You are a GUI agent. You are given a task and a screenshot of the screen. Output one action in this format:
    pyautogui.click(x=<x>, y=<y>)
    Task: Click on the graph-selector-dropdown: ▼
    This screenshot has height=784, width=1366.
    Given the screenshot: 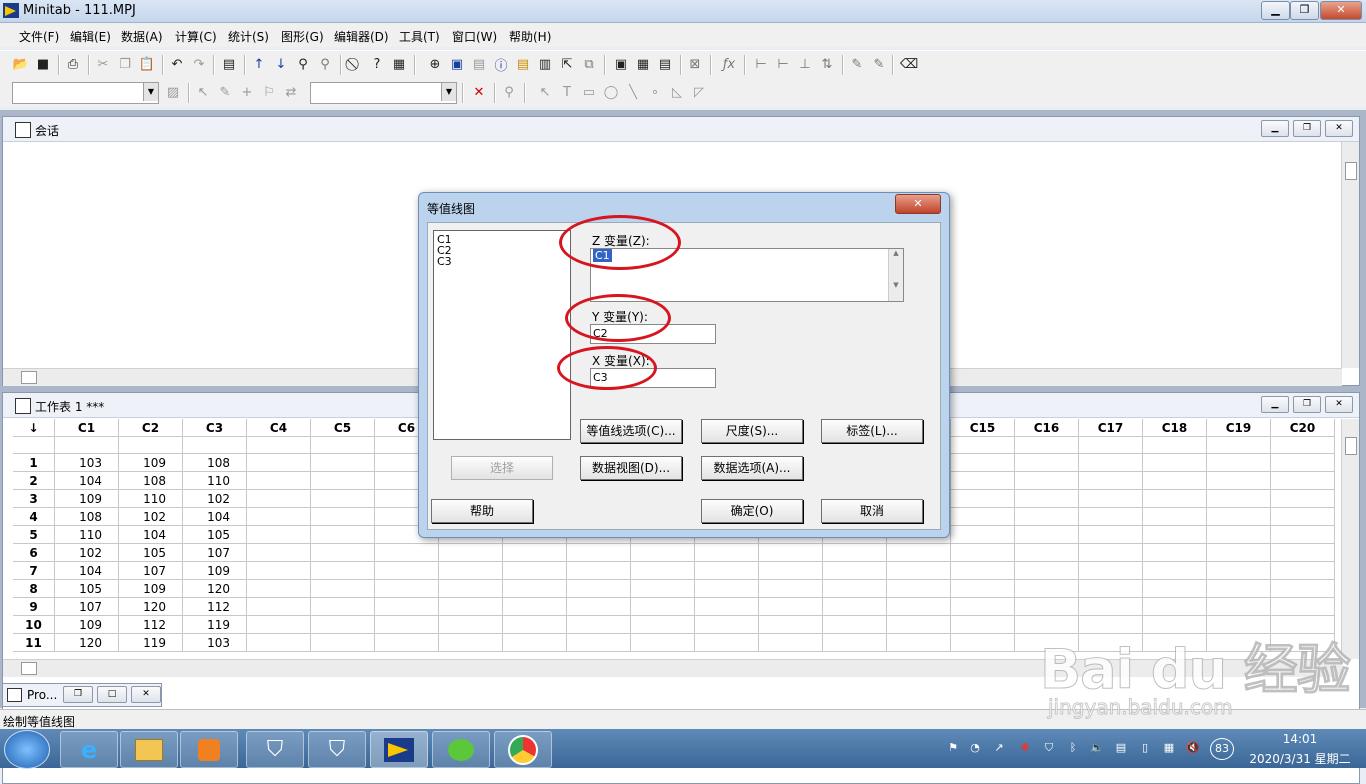 What is the action you would take?
    pyautogui.click(x=85, y=93)
    